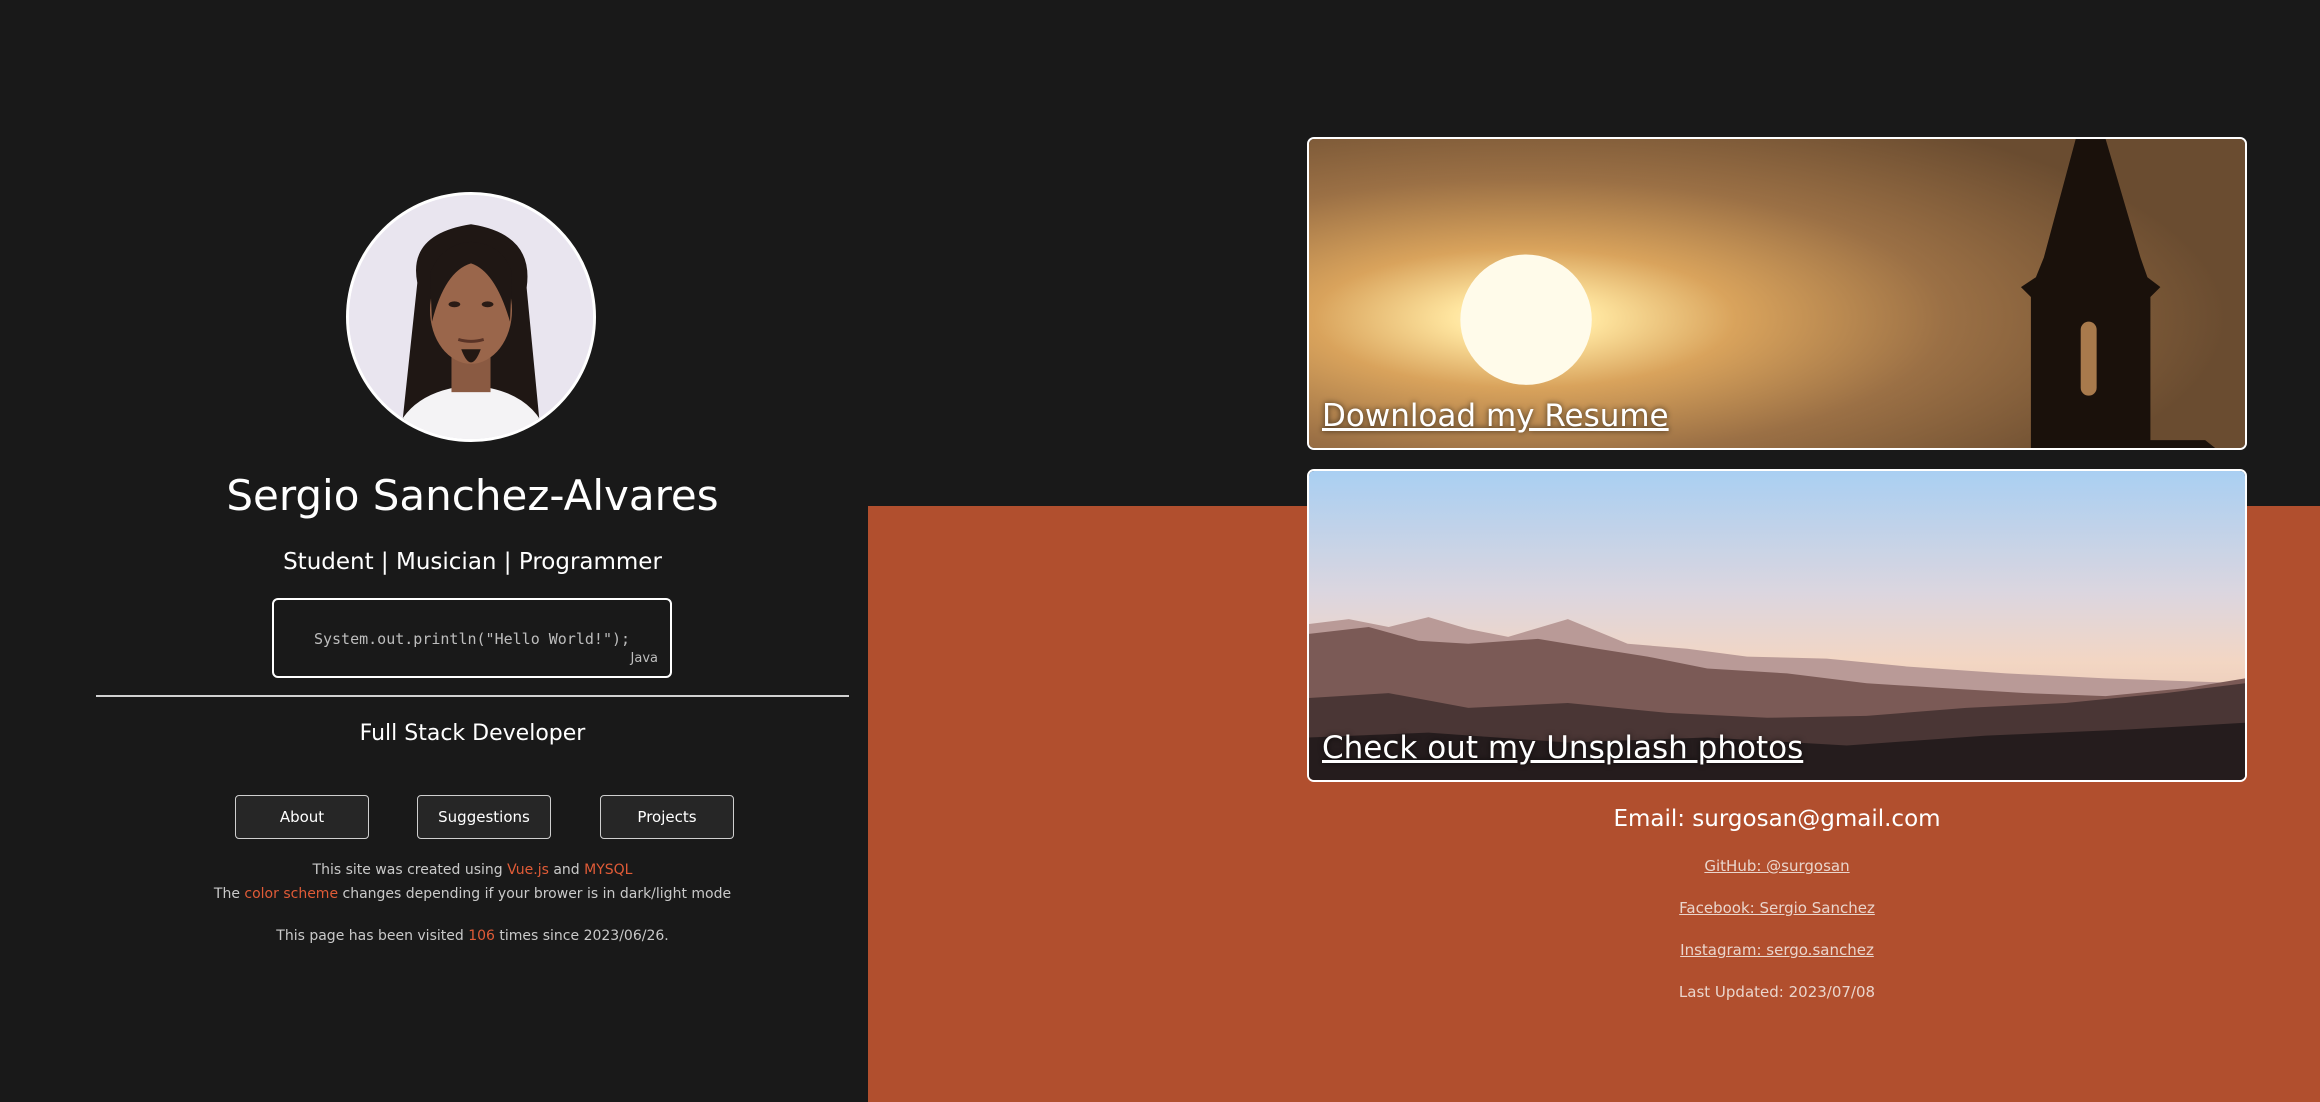  I want to click on avatar, so click(471, 317).